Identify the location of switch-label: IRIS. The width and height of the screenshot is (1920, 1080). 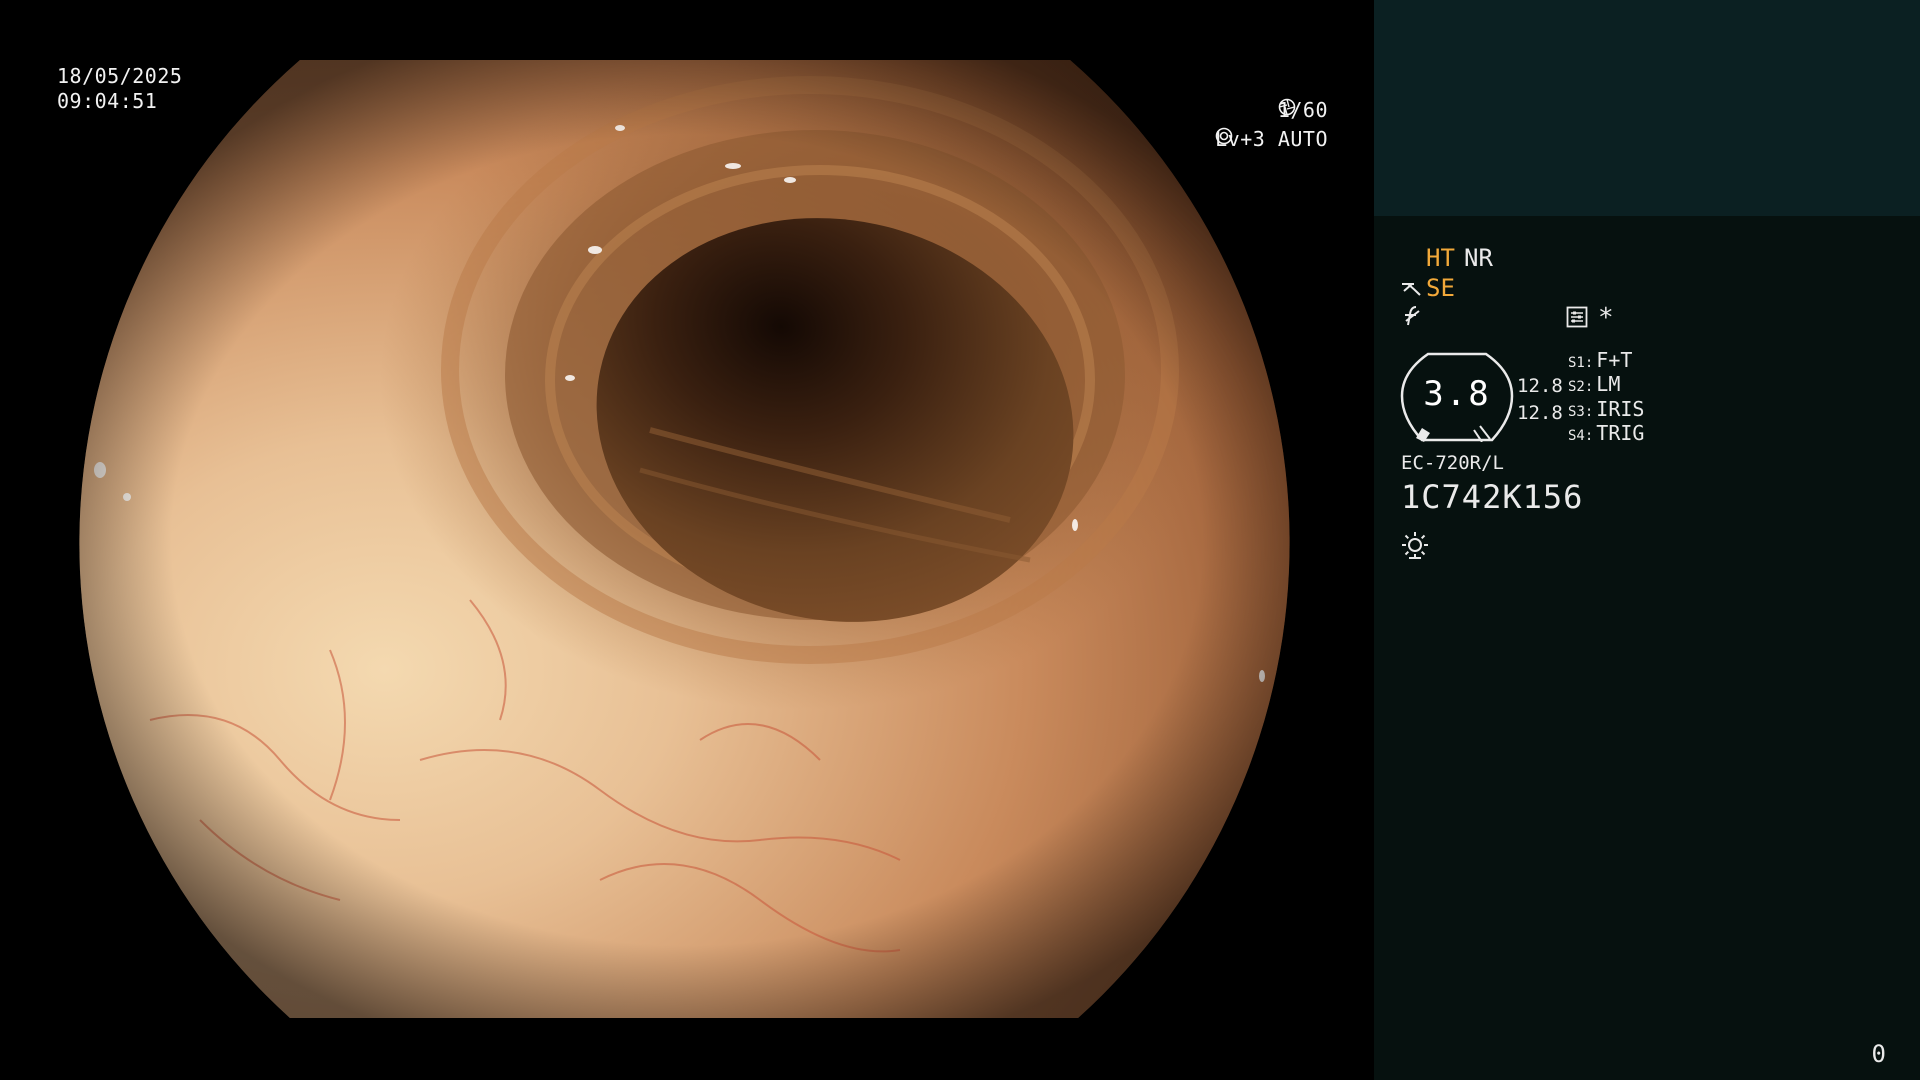
(1620, 409).